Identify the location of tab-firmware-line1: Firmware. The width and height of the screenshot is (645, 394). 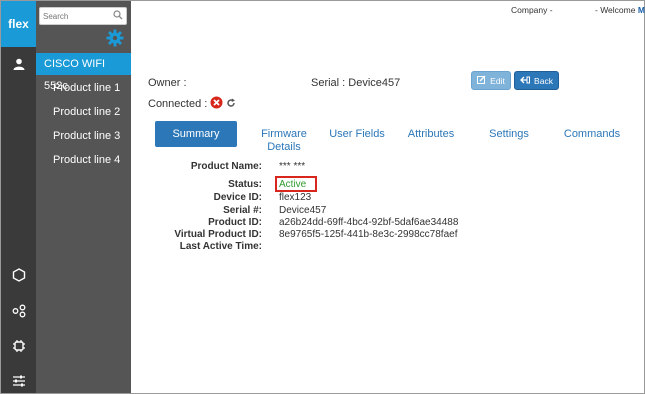
(284, 134).